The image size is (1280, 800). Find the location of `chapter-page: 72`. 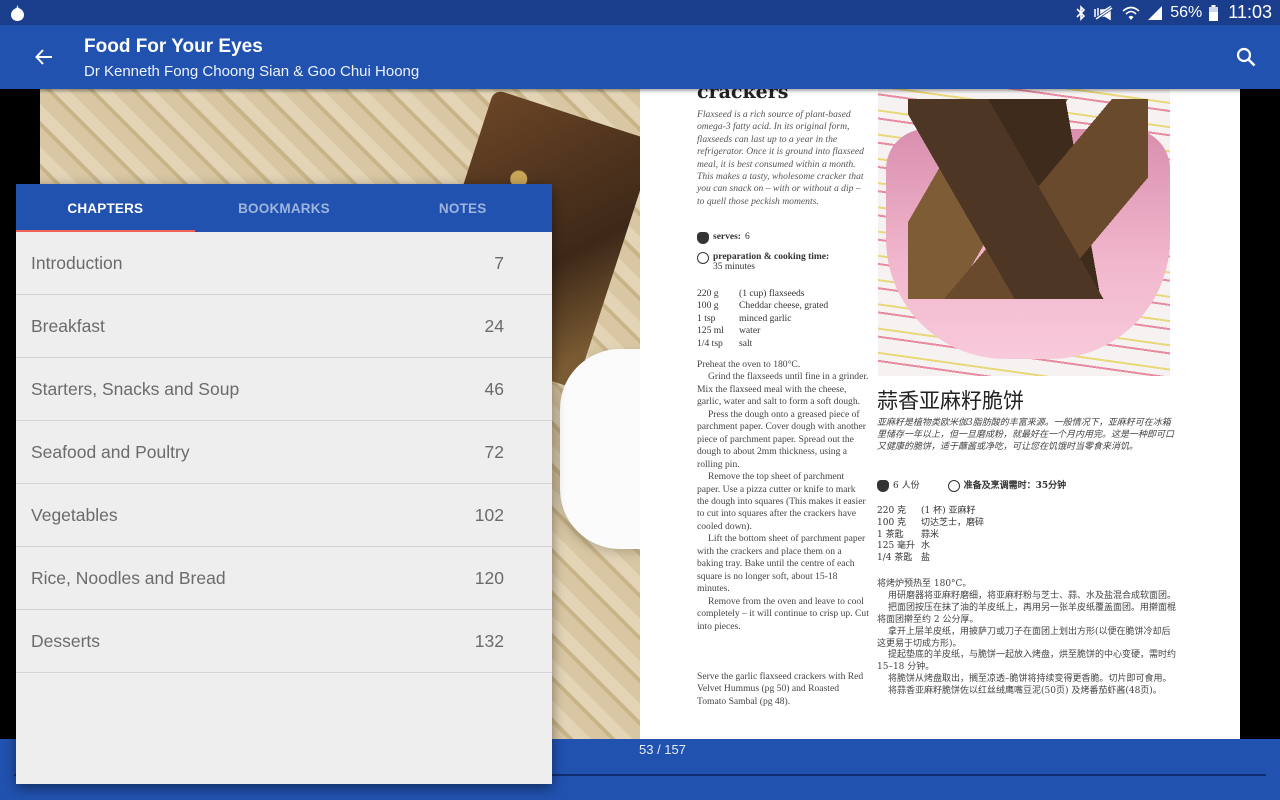

chapter-page: 72 is located at coordinates (494, 451).